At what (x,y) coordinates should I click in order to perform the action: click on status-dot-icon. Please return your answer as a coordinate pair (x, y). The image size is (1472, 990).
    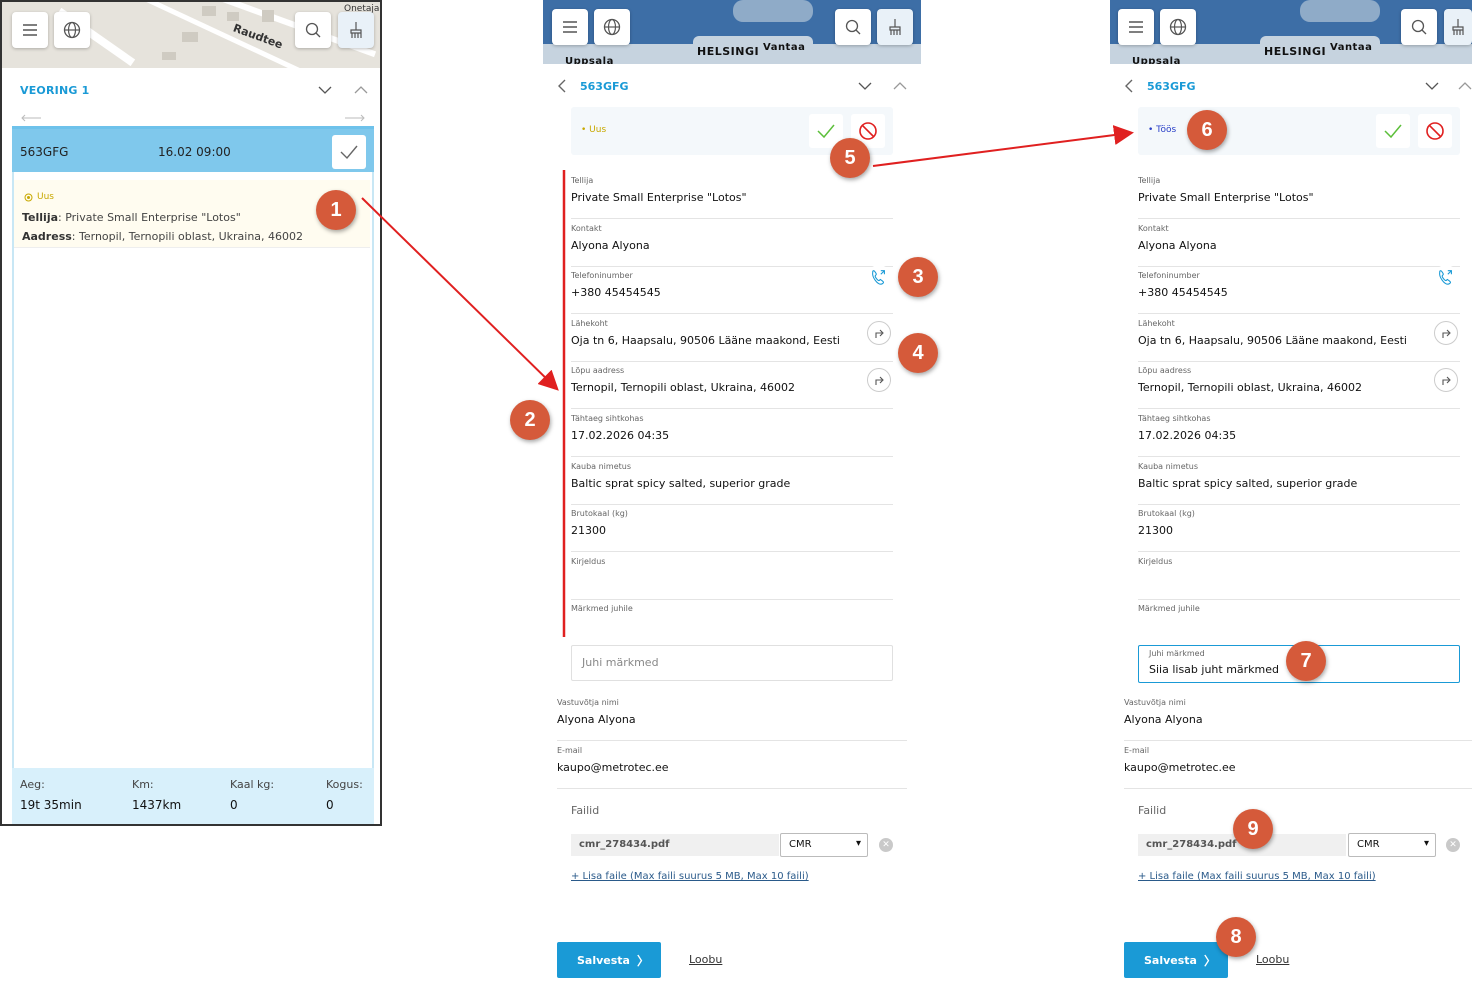
    Looking at the image, I should click on (28, 197).